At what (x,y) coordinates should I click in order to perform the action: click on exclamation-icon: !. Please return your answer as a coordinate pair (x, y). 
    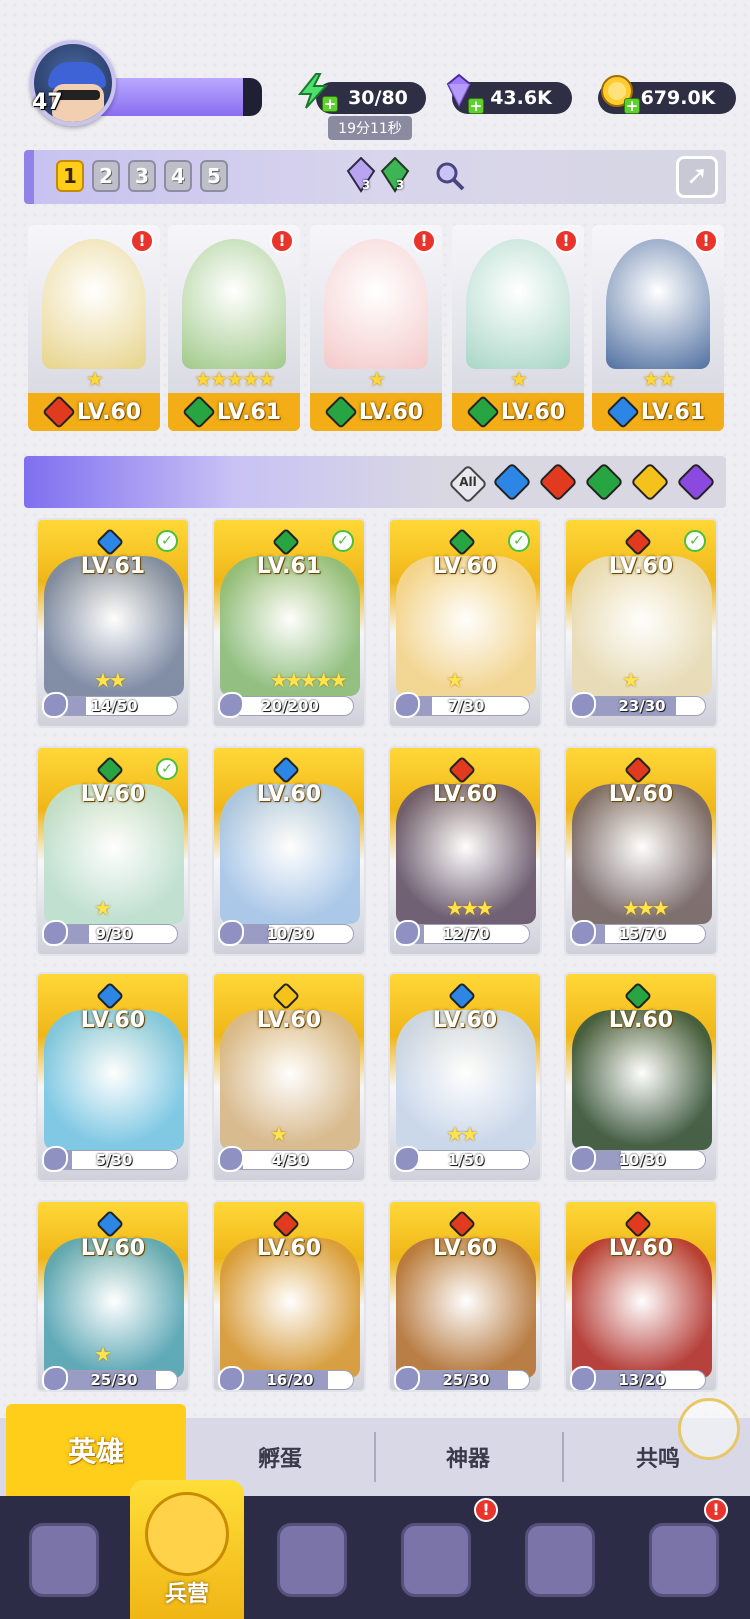
    Looking at the image, I should click on (424, 241).